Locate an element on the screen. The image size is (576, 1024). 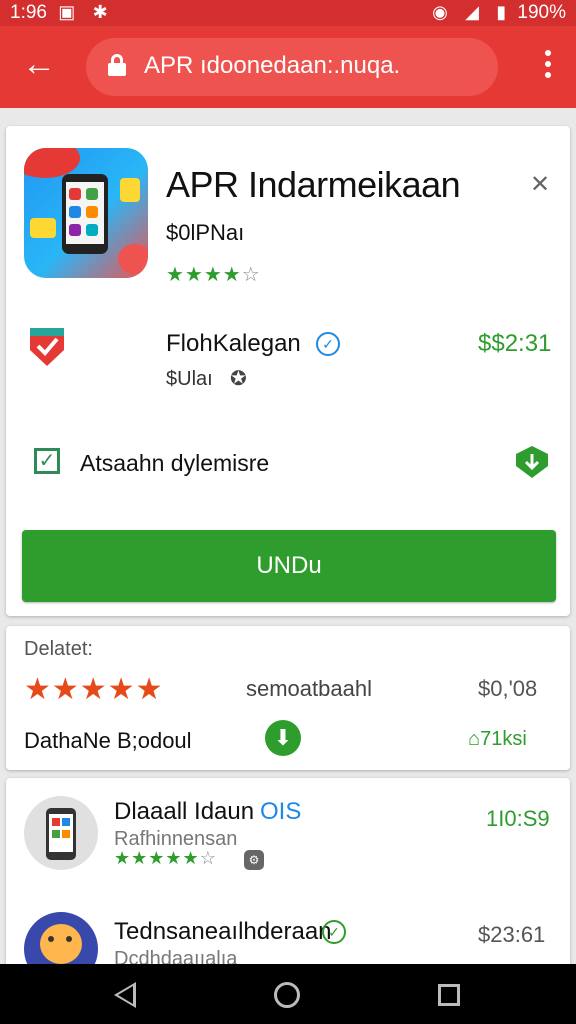
back-nav-icon is located at coordinates (125, 995).